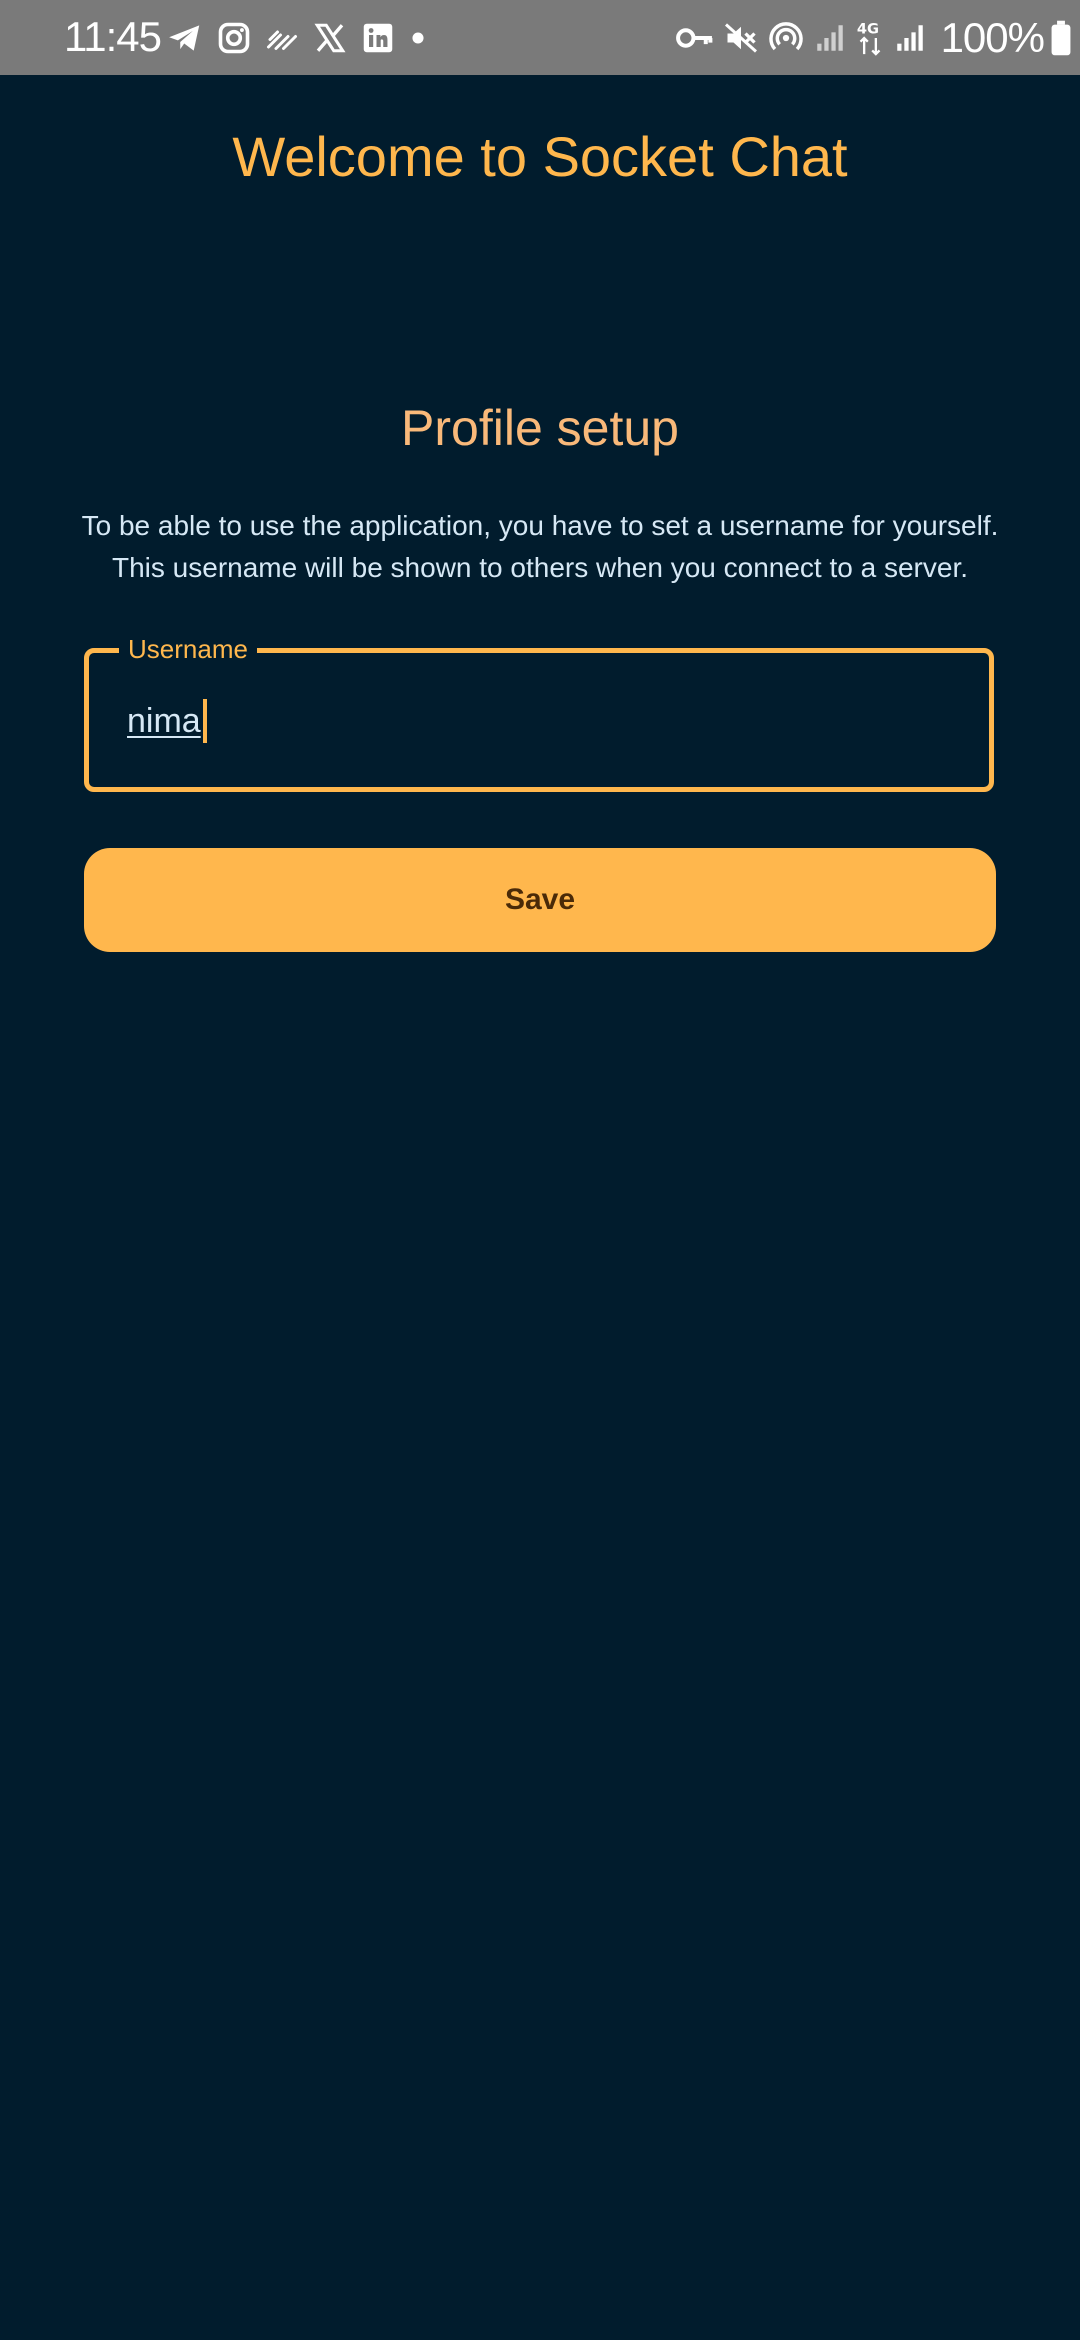 The height and width of the screenshot is (2340, 1080). Describe the element at coordinates (992, 37) in the screenshot. I see `battery-percent: 100%` at that location.